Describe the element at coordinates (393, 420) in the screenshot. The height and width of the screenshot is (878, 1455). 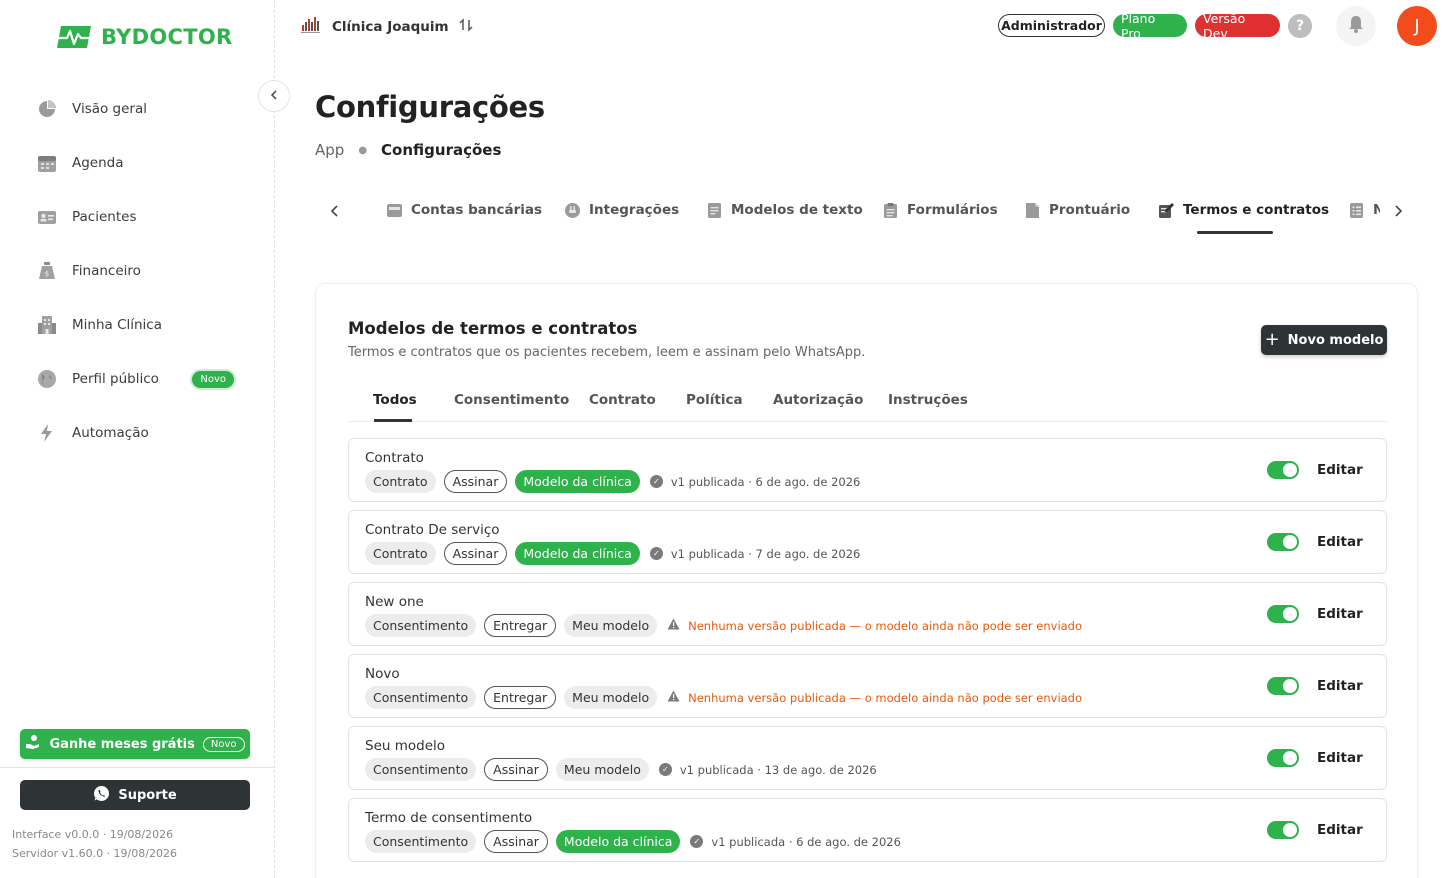
I see `active-filter-indicator` at that location.